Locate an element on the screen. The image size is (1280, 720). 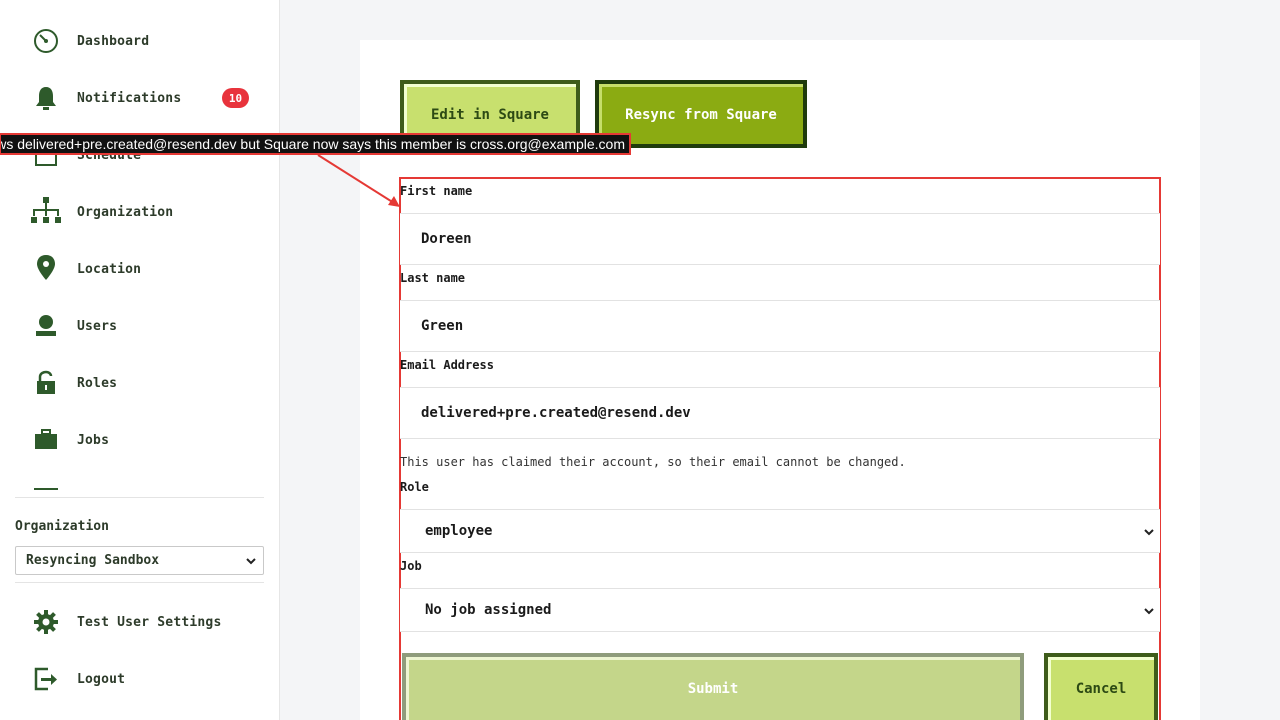
sidebar-item-label: Dashboard is located at coordinates (113, 41).